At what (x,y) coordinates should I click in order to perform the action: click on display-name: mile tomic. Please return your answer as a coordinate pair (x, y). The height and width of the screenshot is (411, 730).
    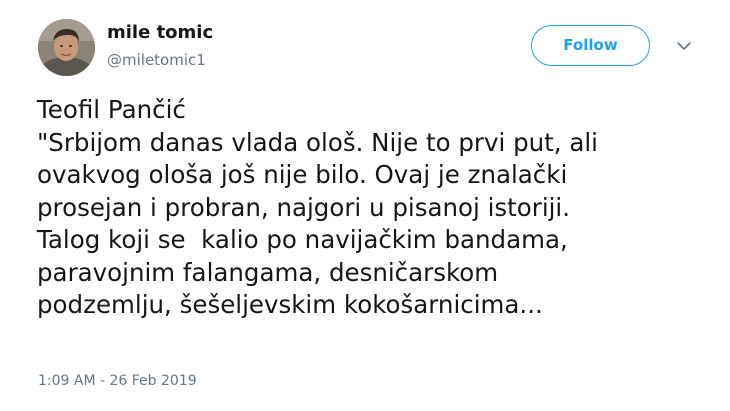
    Looking at the image, I should click on (160, 32).